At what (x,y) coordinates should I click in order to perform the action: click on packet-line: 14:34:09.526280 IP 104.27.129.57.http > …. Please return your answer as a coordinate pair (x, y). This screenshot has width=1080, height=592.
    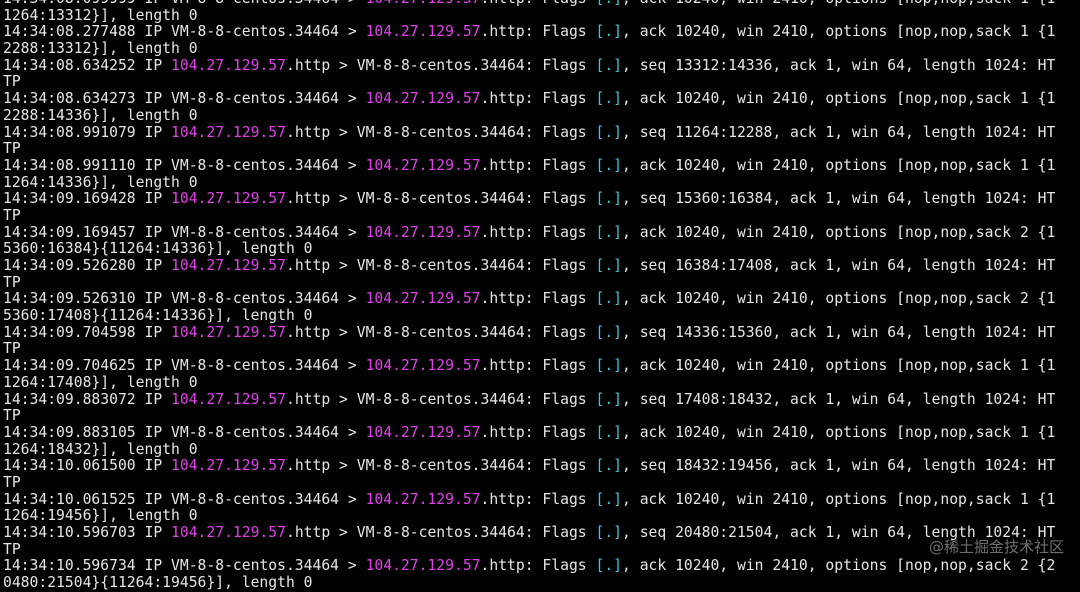
    Looking at the image, I should click on (541, 266).